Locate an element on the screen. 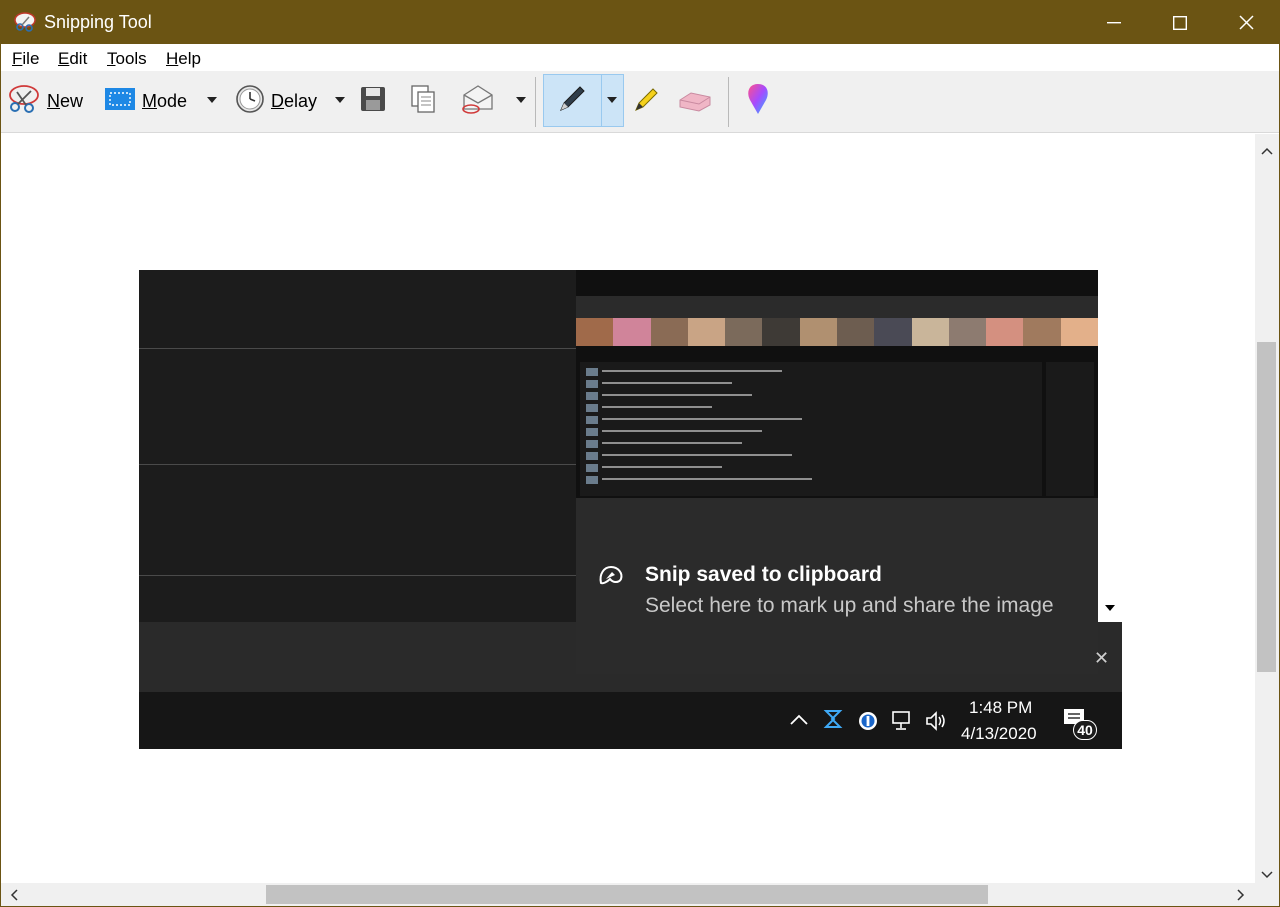  eraser-button is located at coordinates (695, 101).